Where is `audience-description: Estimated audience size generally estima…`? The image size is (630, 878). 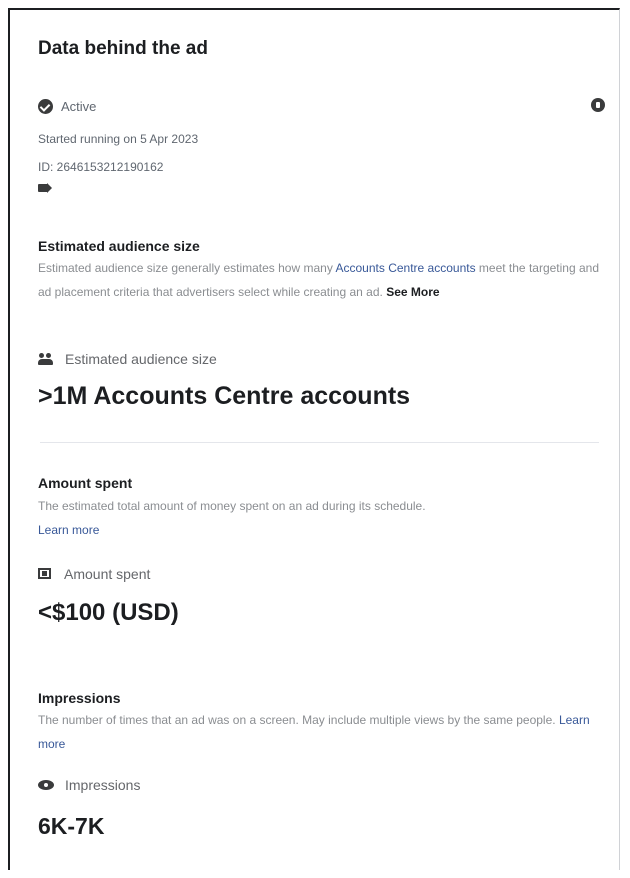
audience-description: Estimated audience size generally estima… is located at coordinates (318, 280).